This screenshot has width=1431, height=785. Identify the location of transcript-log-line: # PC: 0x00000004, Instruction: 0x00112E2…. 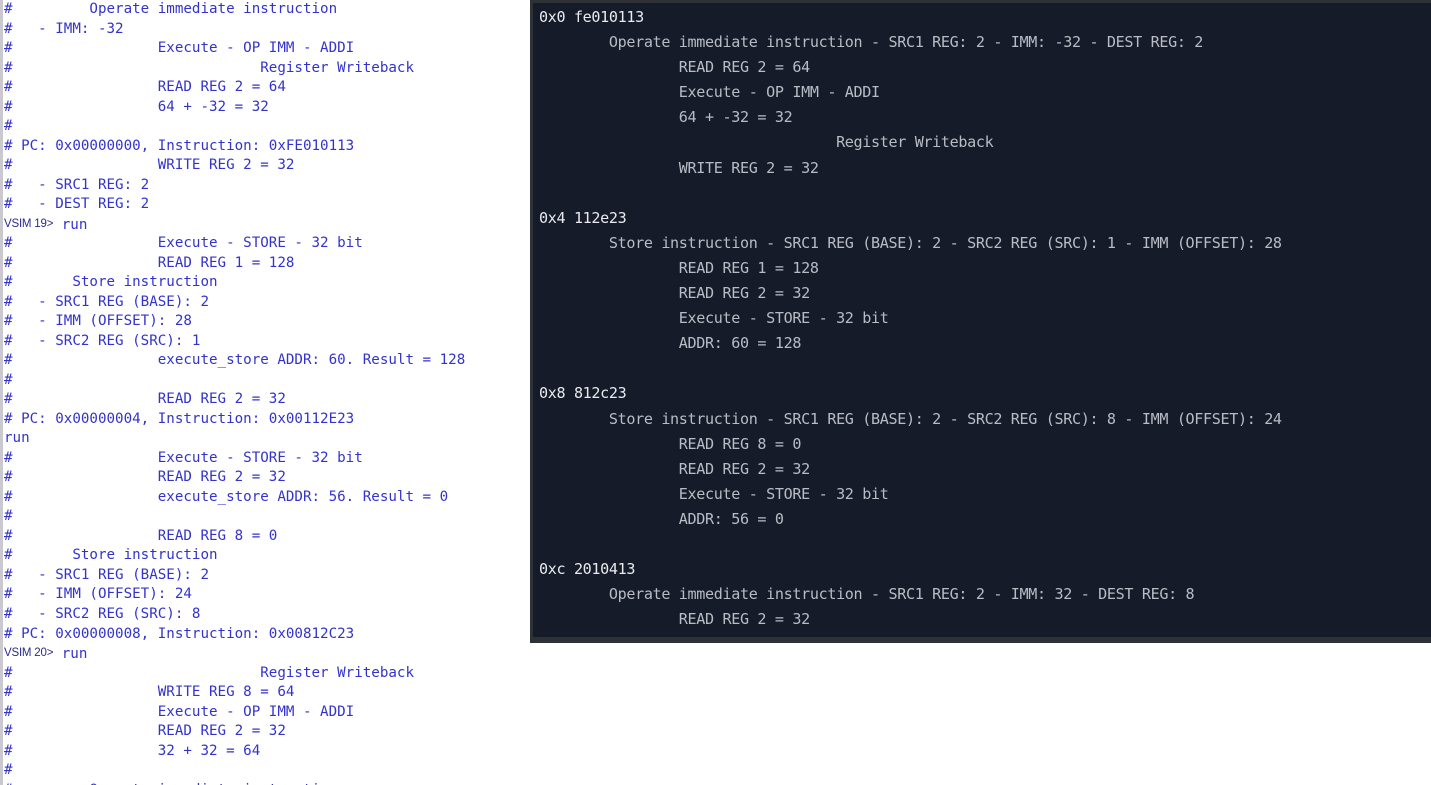
(272, 420).